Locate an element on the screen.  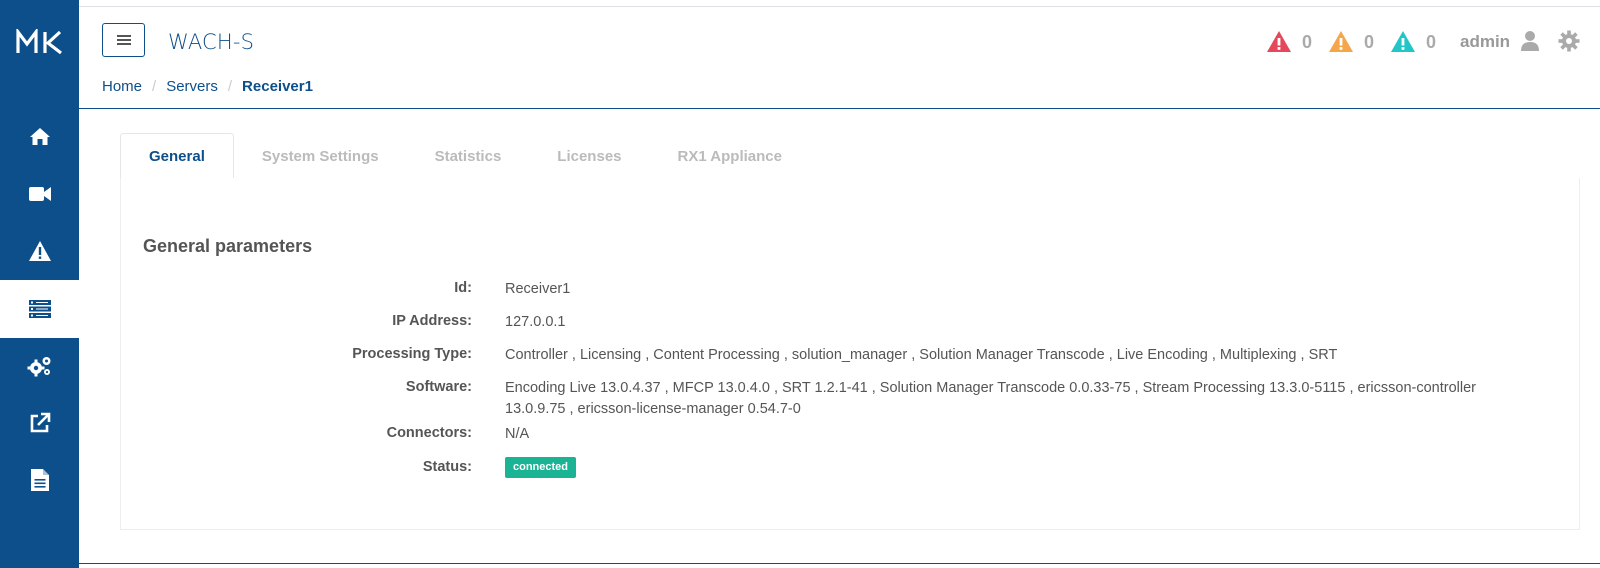
alert-minor: 0 is located at coordinates (1413, 42).